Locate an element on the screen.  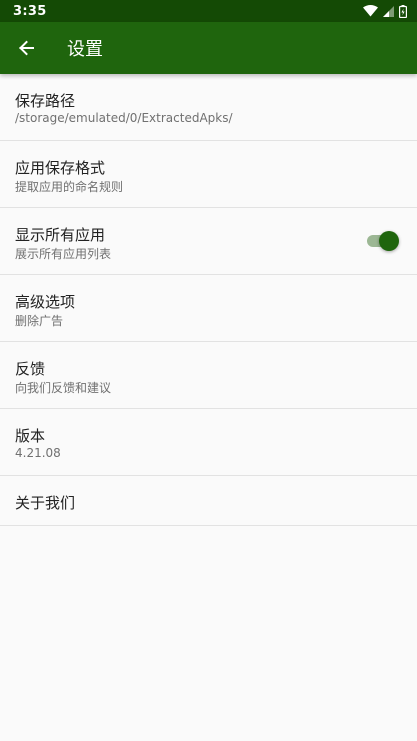
setting-subtitle: 提取应用的命名规则 is located at coordinates (69, 187).